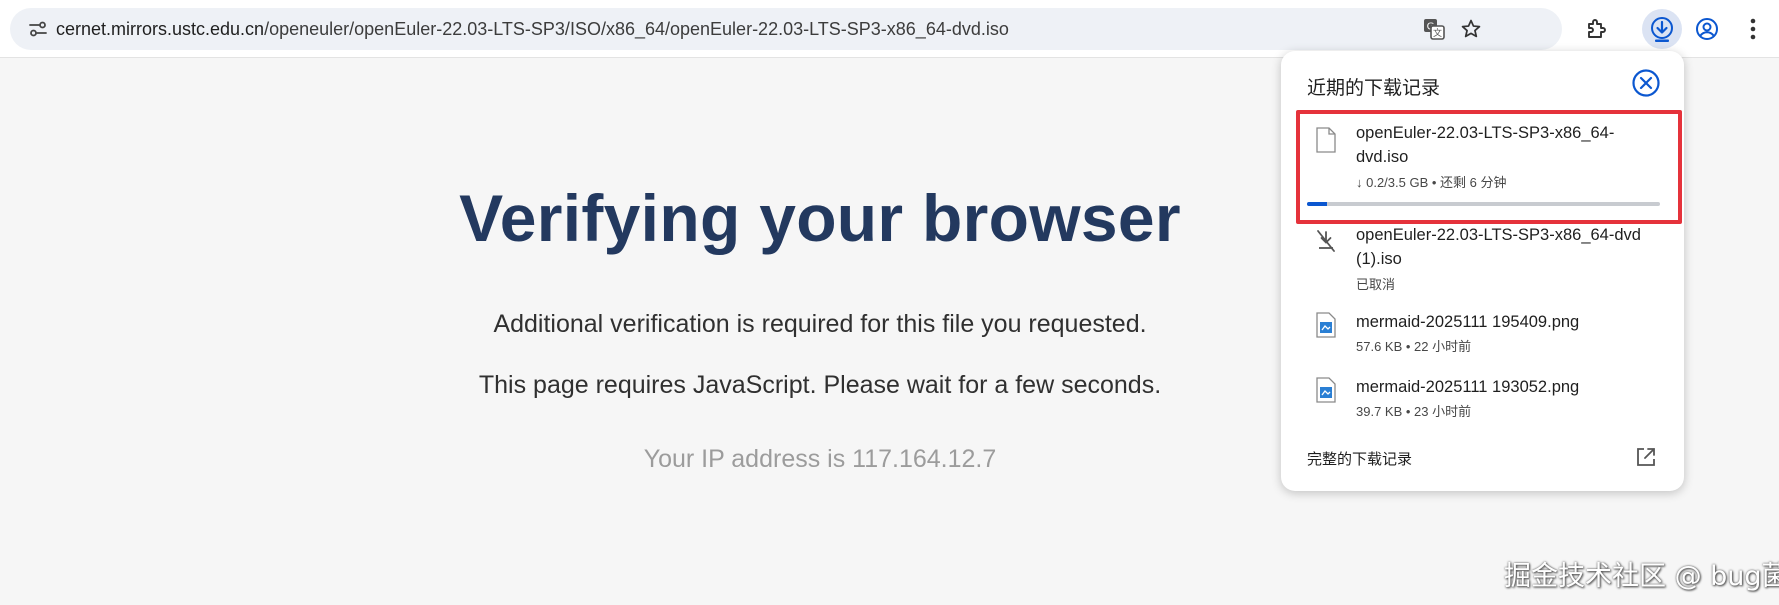 The height and width of the screenshot is (605, 1779). I want to click on download-cancelled-icon, so click(1326, 242).